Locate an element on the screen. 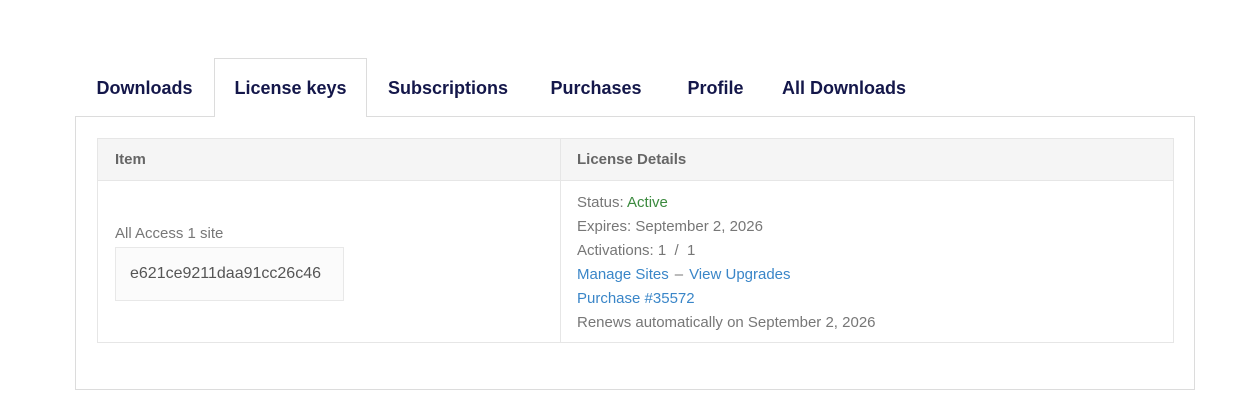  activations-value: 1 / 1 is located at coordinates (676, 250).